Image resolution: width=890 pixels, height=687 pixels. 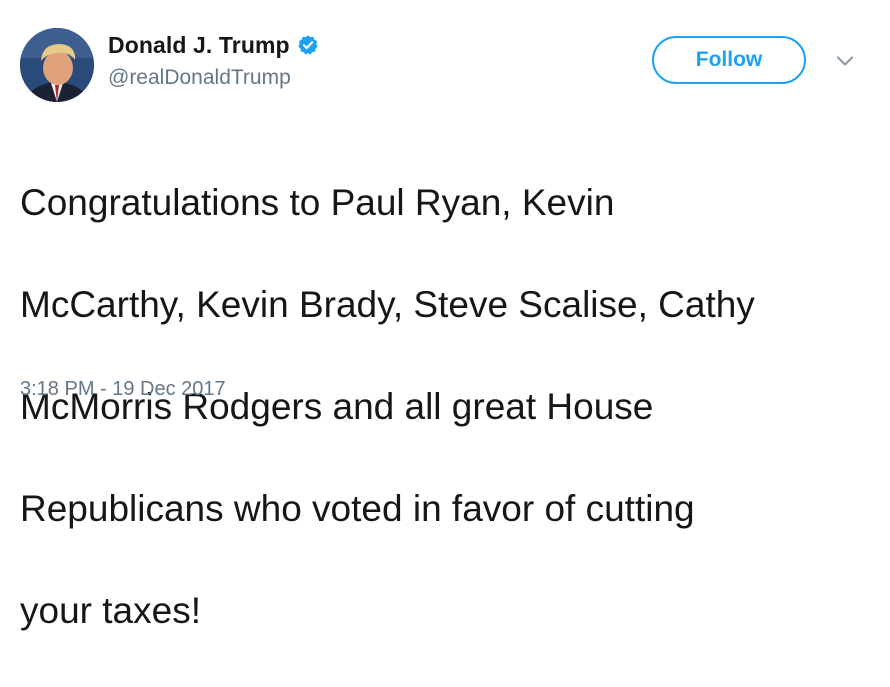 I want to click on avatar, so click(x=57, y=65).